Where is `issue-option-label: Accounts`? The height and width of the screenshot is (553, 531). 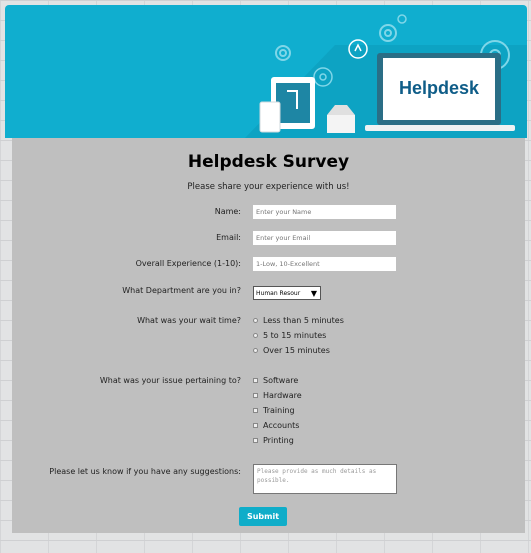 issue-option-label: Accounts is located at coordinates (281, 425).